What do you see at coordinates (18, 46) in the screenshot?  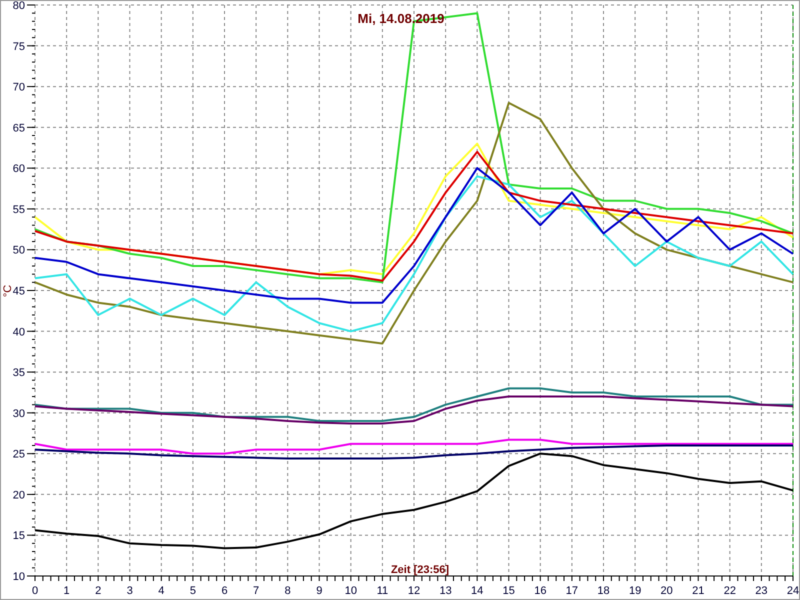 I see `tick-label: 75` at bounding box center [18, 46].